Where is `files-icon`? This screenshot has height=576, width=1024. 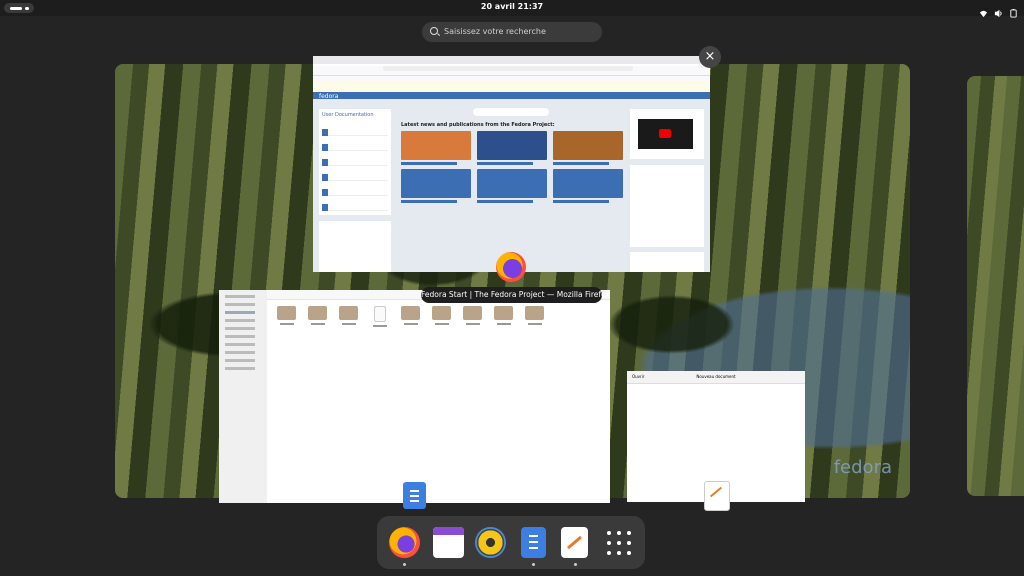 files-icon is located at coordinates (533, 542).